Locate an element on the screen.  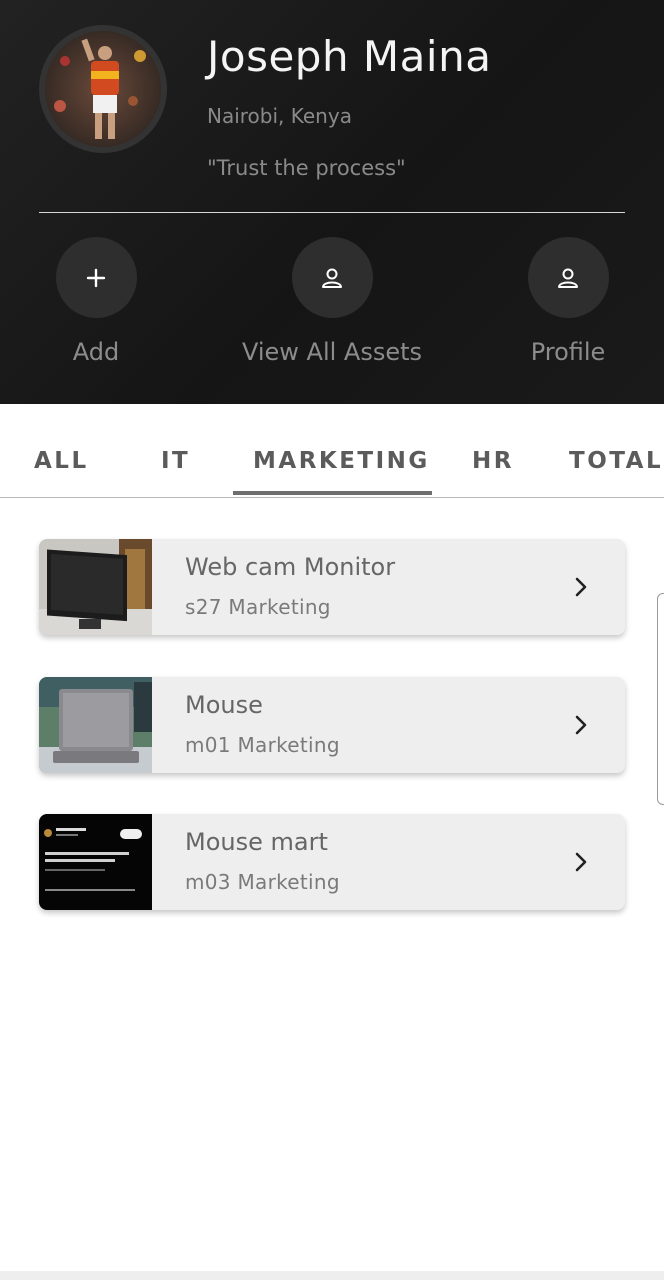
asset-subtitle: s27 Marketing is located at coordinates (258, 607).